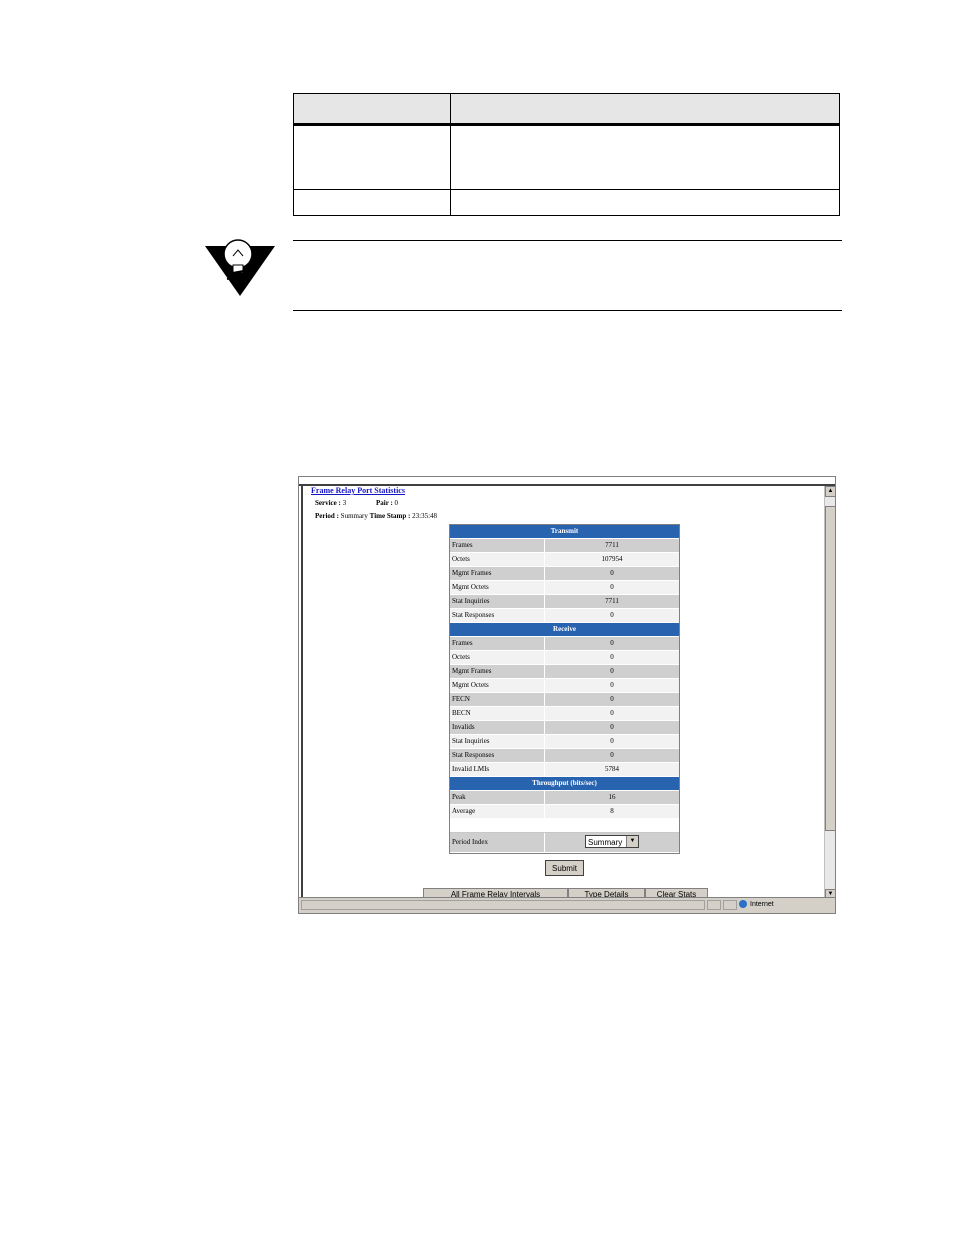 This screenshot has width=954, height=1235. I want to click on table-row: Invalid LMIs 5784, so click(564, 770).